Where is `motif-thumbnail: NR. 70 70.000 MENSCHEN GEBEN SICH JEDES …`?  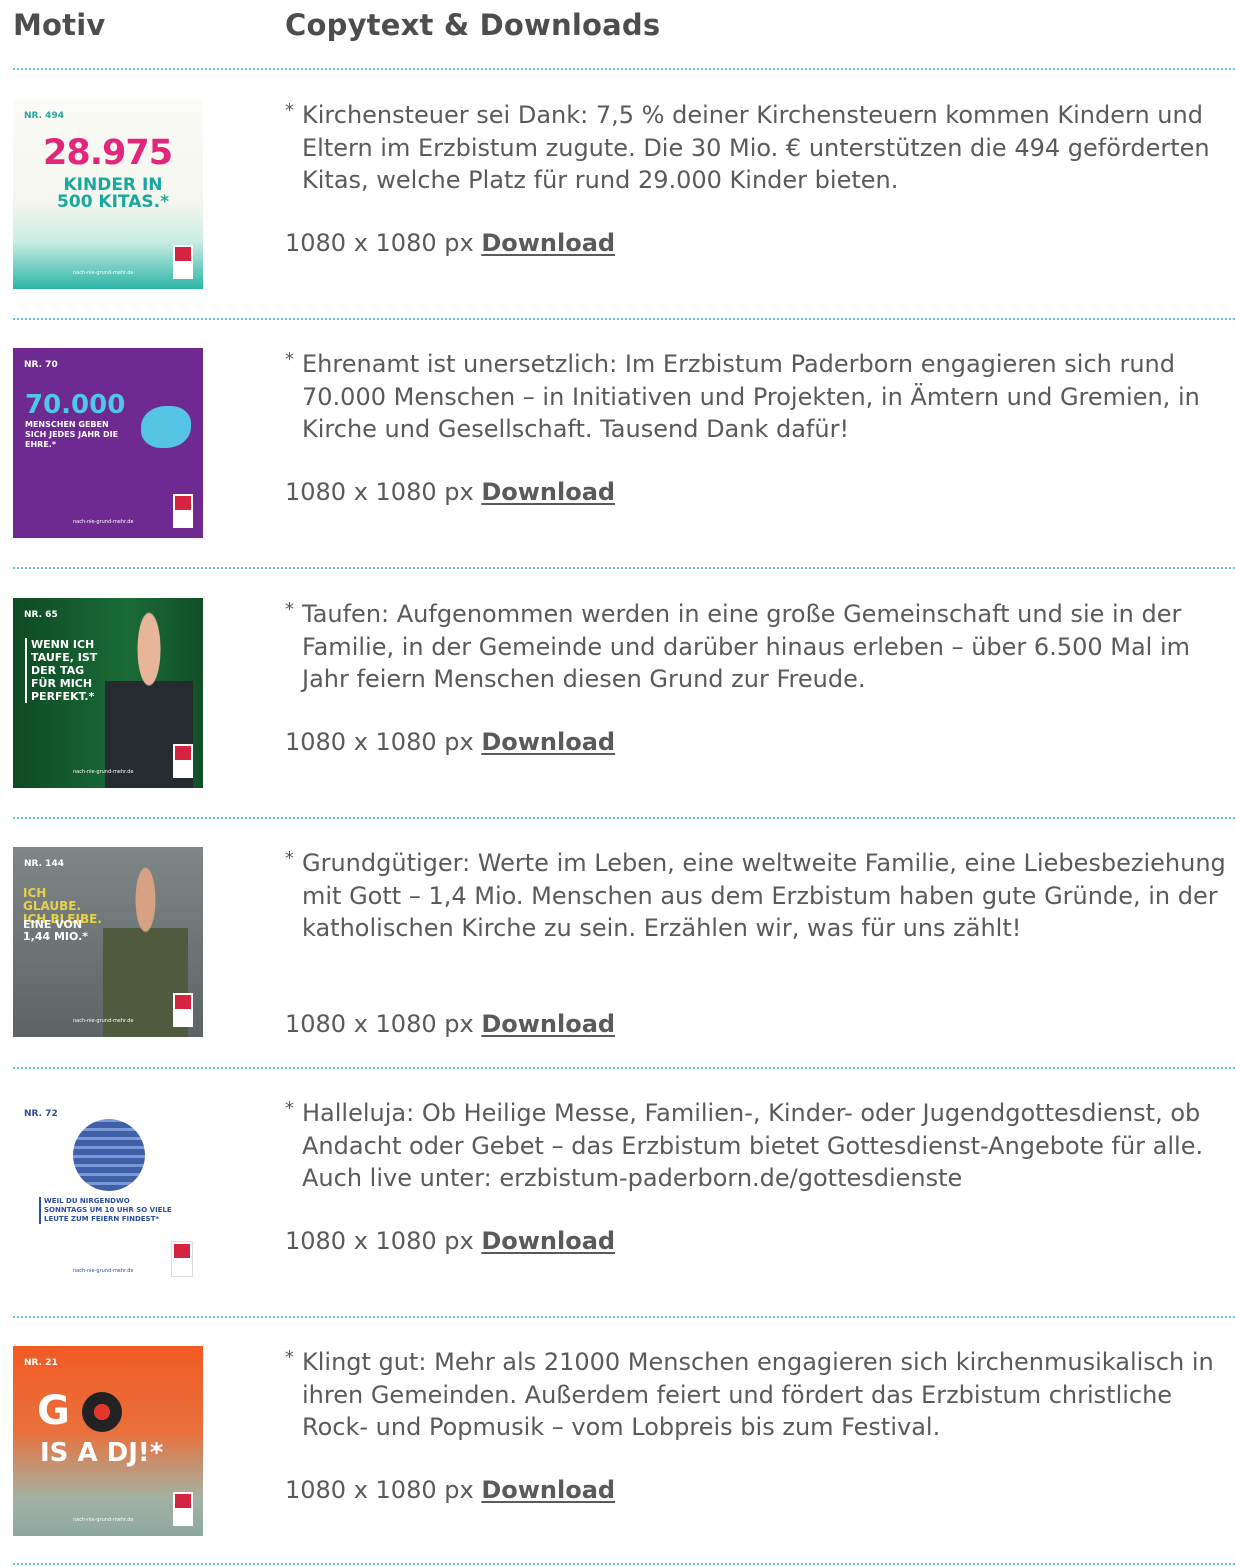
motif-thumbnail: NR. 70 70.000 MENSCHEN GEBEN SICH JEDES … is located at coordinates (108, 443).